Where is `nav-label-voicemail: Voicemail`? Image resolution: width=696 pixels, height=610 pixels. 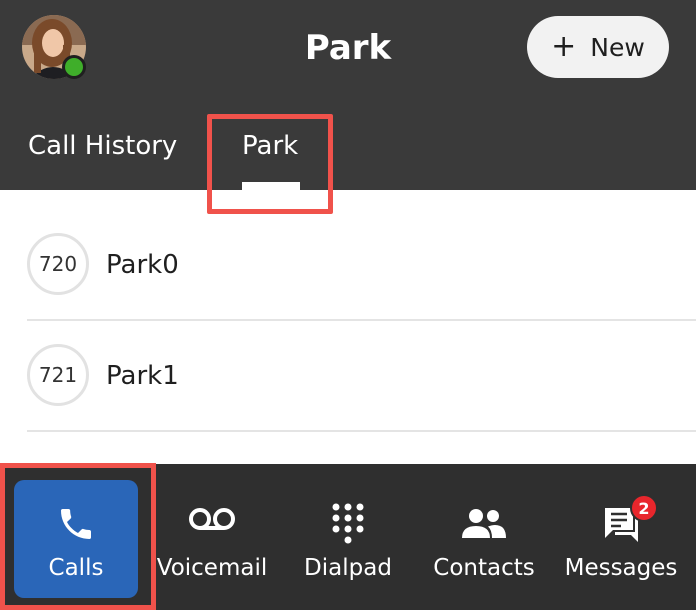 nav-label-voicemail: Voicemail is located at coordinates (212, 568).